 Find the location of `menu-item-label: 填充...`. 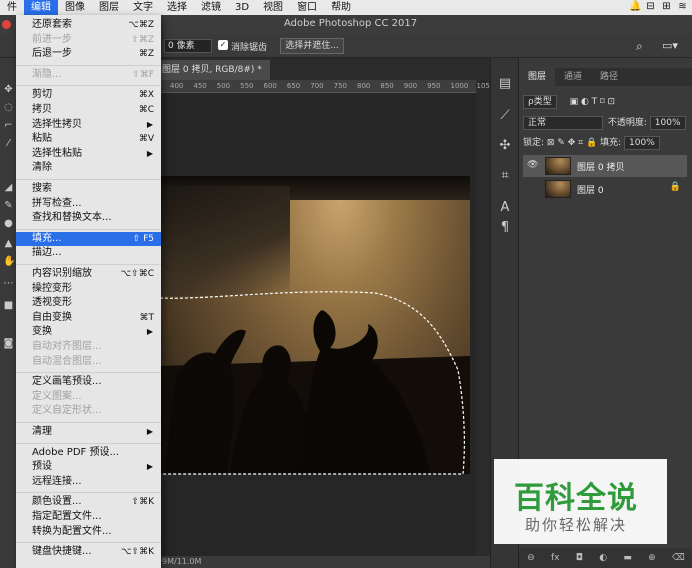

menu-item-label: 填充... is located at coordinates (47, 238).